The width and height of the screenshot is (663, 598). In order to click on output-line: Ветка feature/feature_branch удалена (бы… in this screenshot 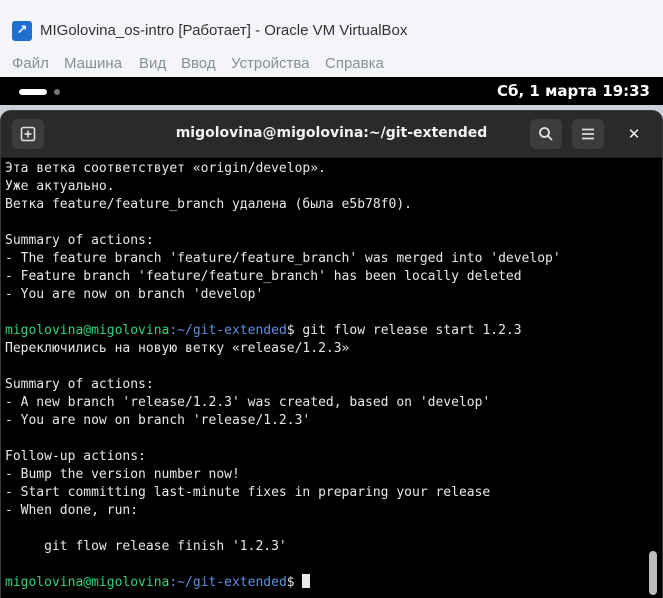, I will do `click(208, 204)`.